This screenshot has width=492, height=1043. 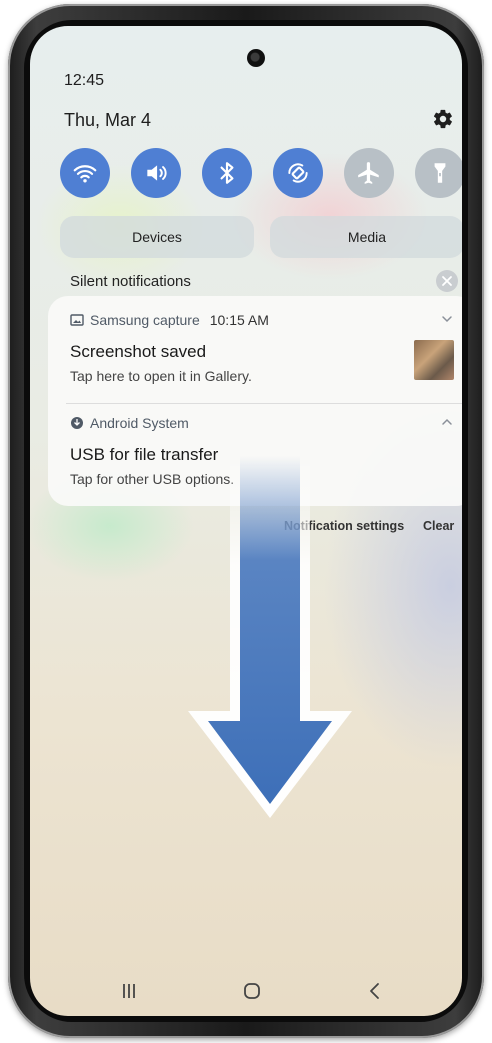 What do you see at coordinates (139, 423) in the screenshot?
I see `notification-app-name: Android System` at bounding box center [139, 423].